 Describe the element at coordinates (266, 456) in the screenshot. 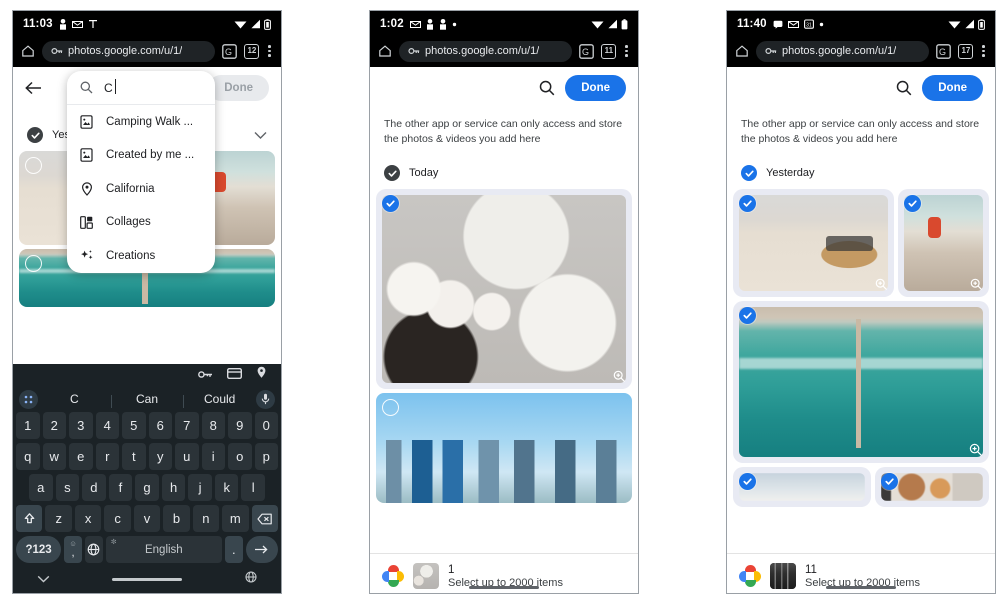

I see `key-p: p` at that location.